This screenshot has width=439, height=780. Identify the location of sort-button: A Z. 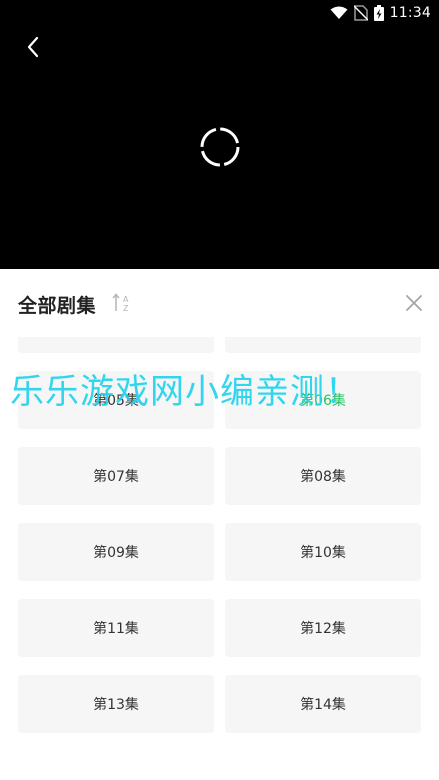
(122, 303).